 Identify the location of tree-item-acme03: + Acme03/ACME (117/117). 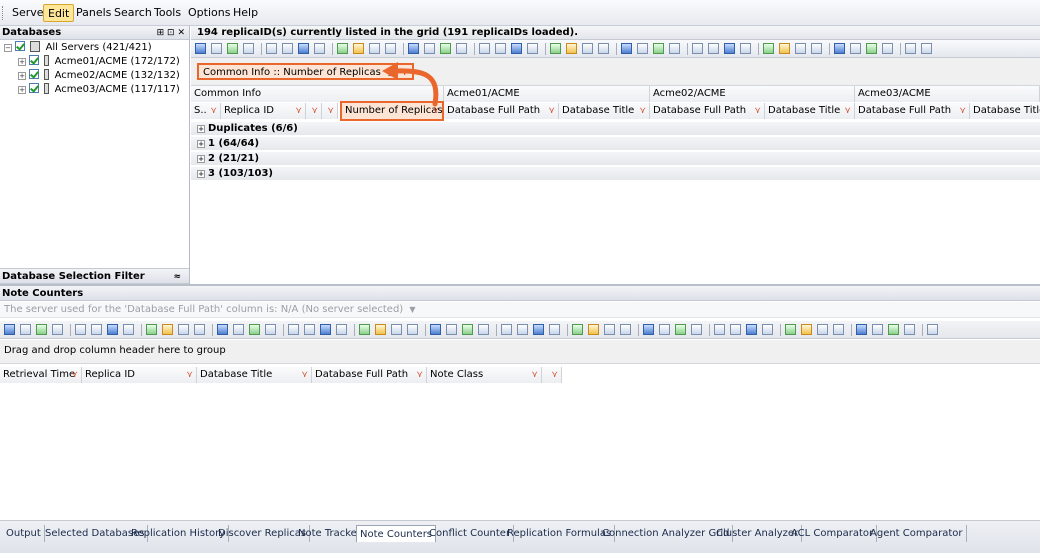
(99, 90).